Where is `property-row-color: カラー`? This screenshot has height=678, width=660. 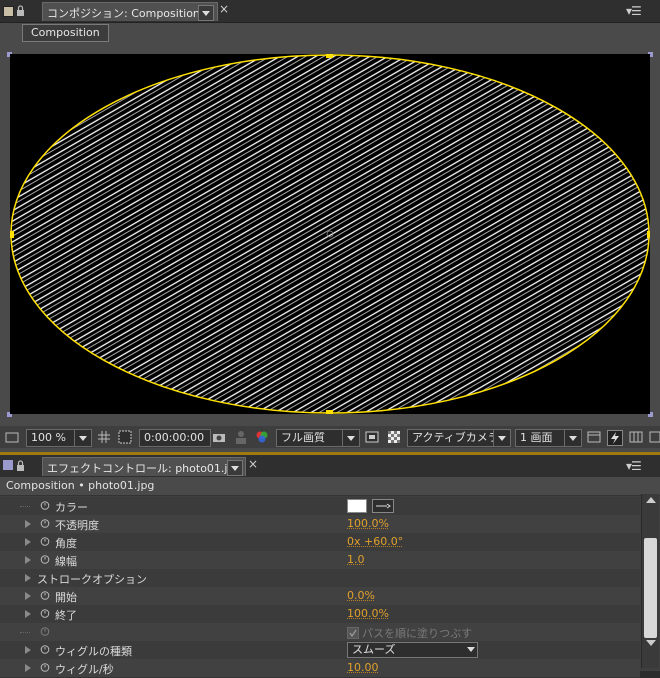
property-row-color: カラー is located at coordinates (320, 506).